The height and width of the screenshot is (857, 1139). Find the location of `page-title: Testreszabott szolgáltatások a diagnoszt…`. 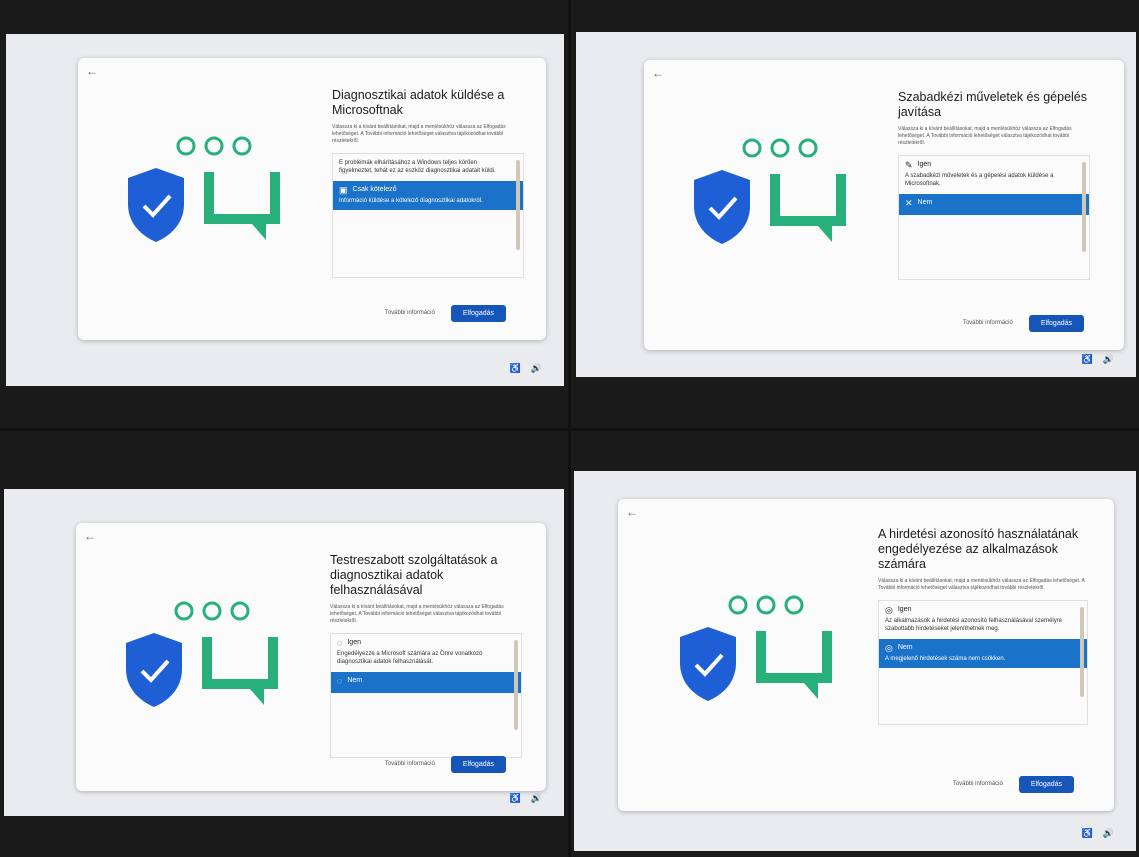

page-title: Testreszabott szolgáltatások a diagnoszt… is located at coordinates (414, 575).